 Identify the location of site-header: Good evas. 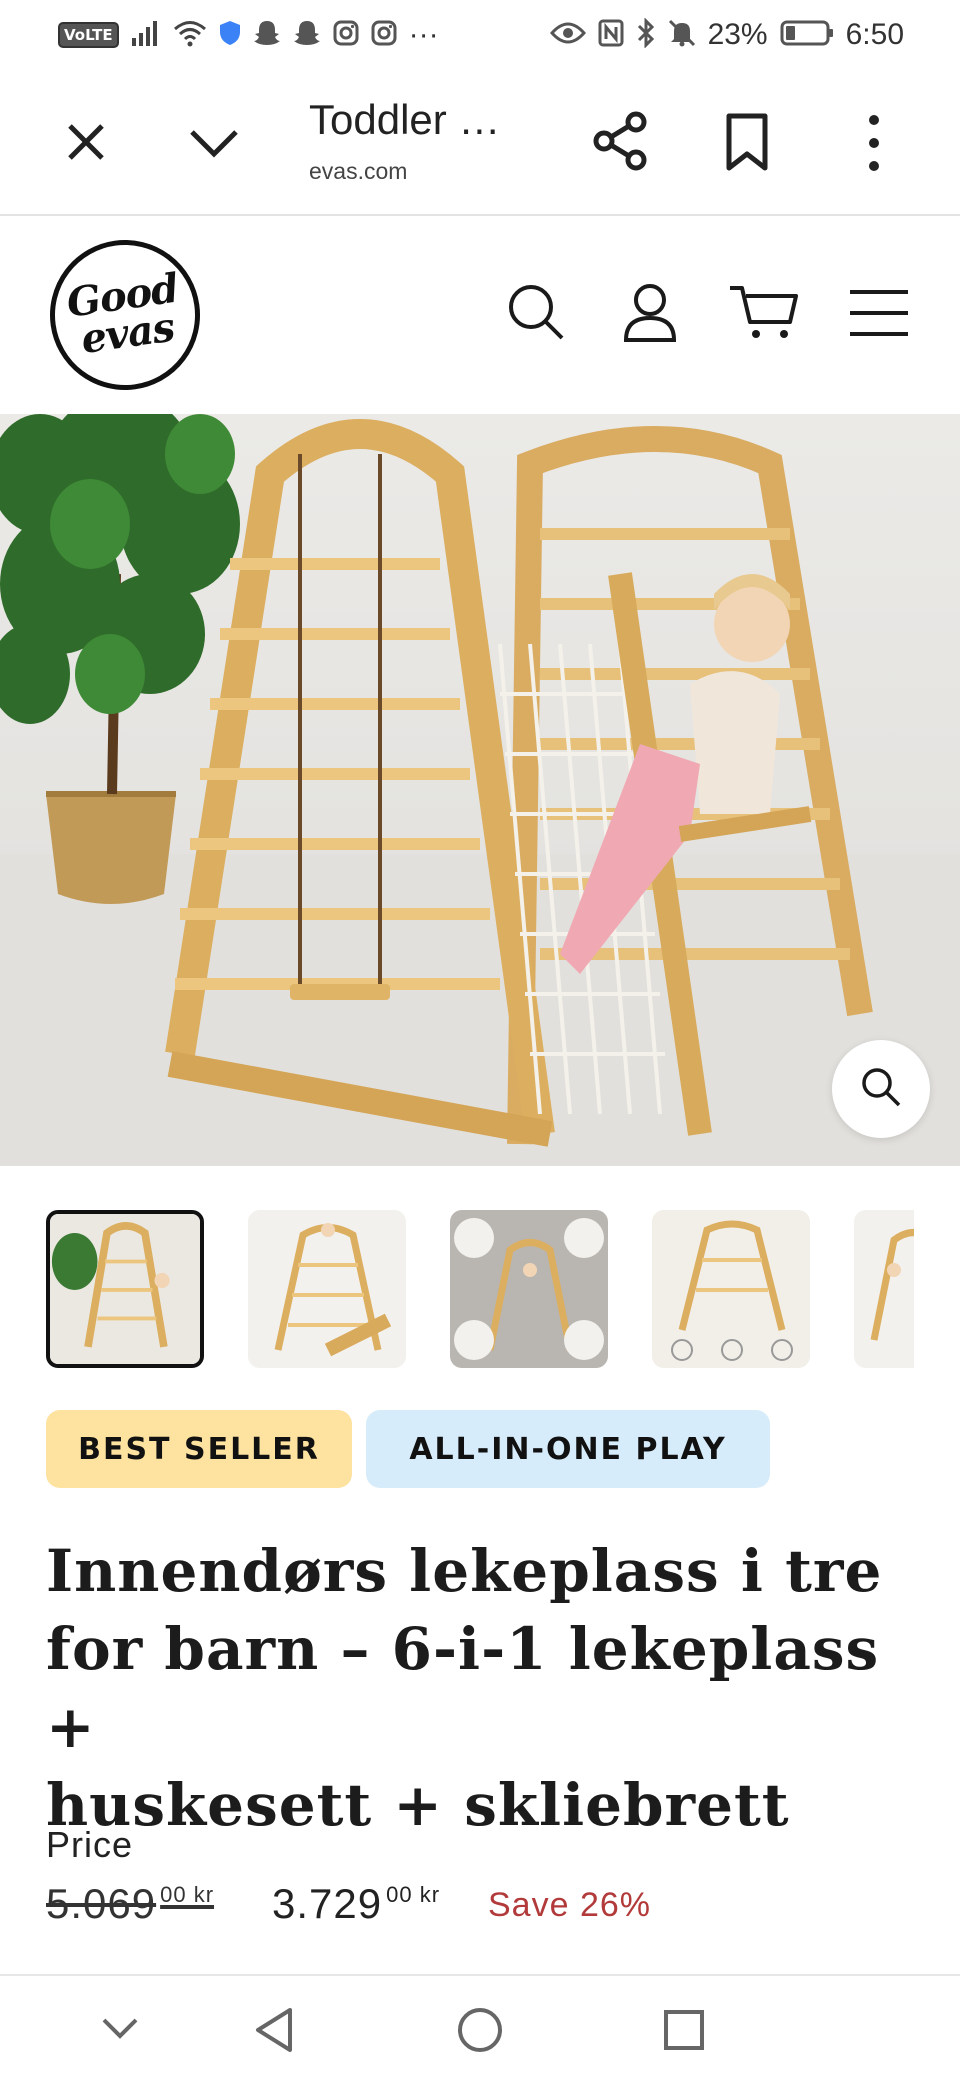
(480, 316).